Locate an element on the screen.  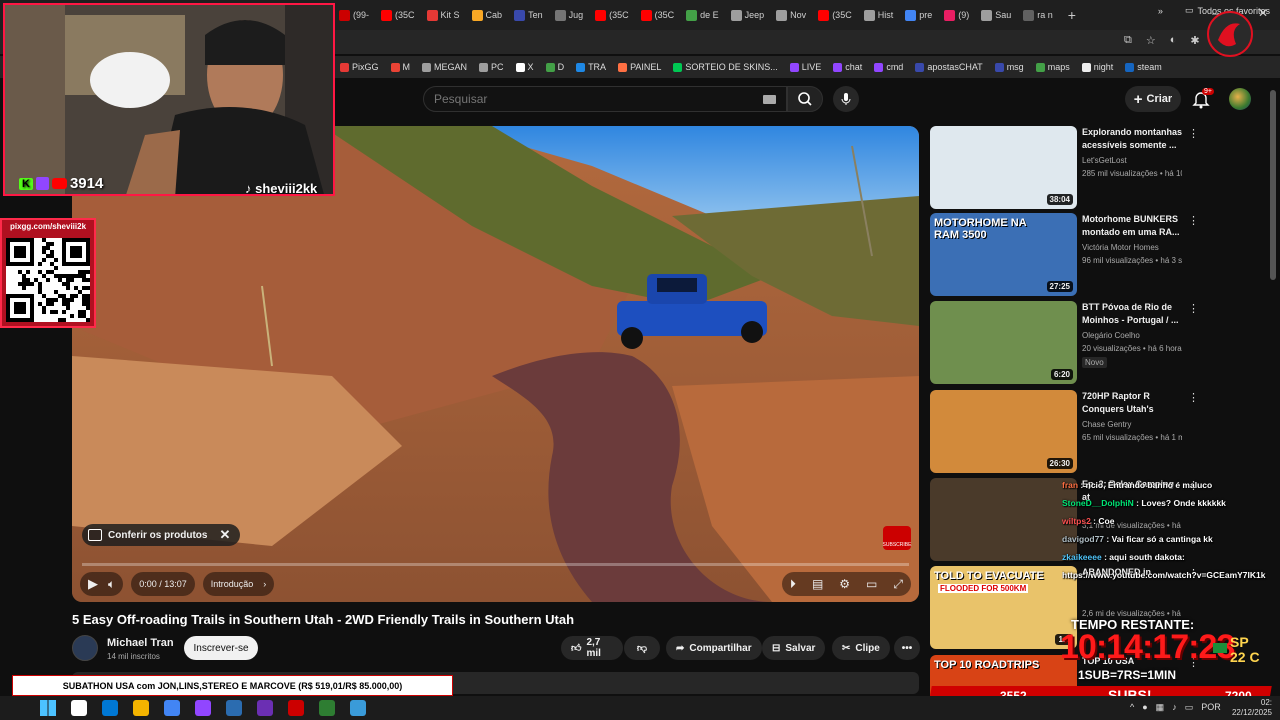
play-icon: ▶ is located at coordinates (93, 584).